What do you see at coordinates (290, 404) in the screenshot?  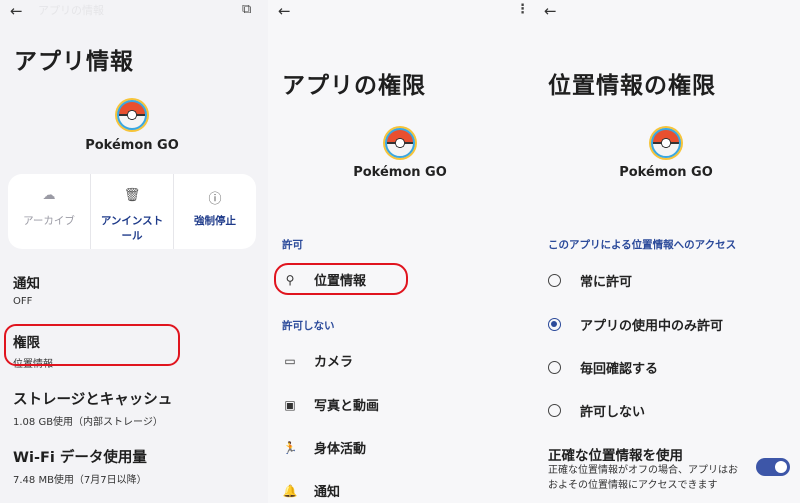 I see `photo-library-icon: ▣` at bounding box center [290, 404].